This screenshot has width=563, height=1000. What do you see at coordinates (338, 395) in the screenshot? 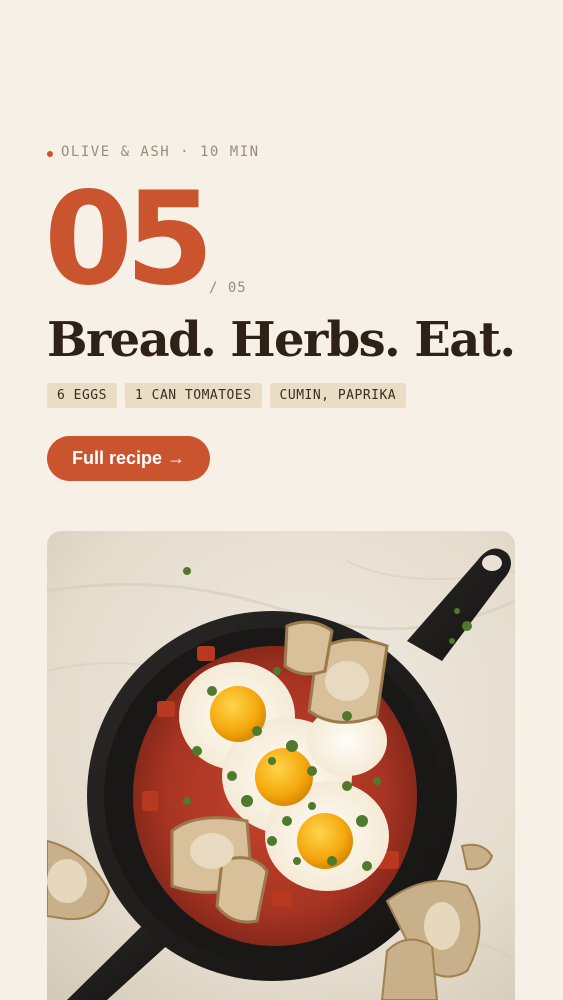
I see `ingredient-tag-spices: CUMIN, PAPRIKA` at bounding box center [338, 395].